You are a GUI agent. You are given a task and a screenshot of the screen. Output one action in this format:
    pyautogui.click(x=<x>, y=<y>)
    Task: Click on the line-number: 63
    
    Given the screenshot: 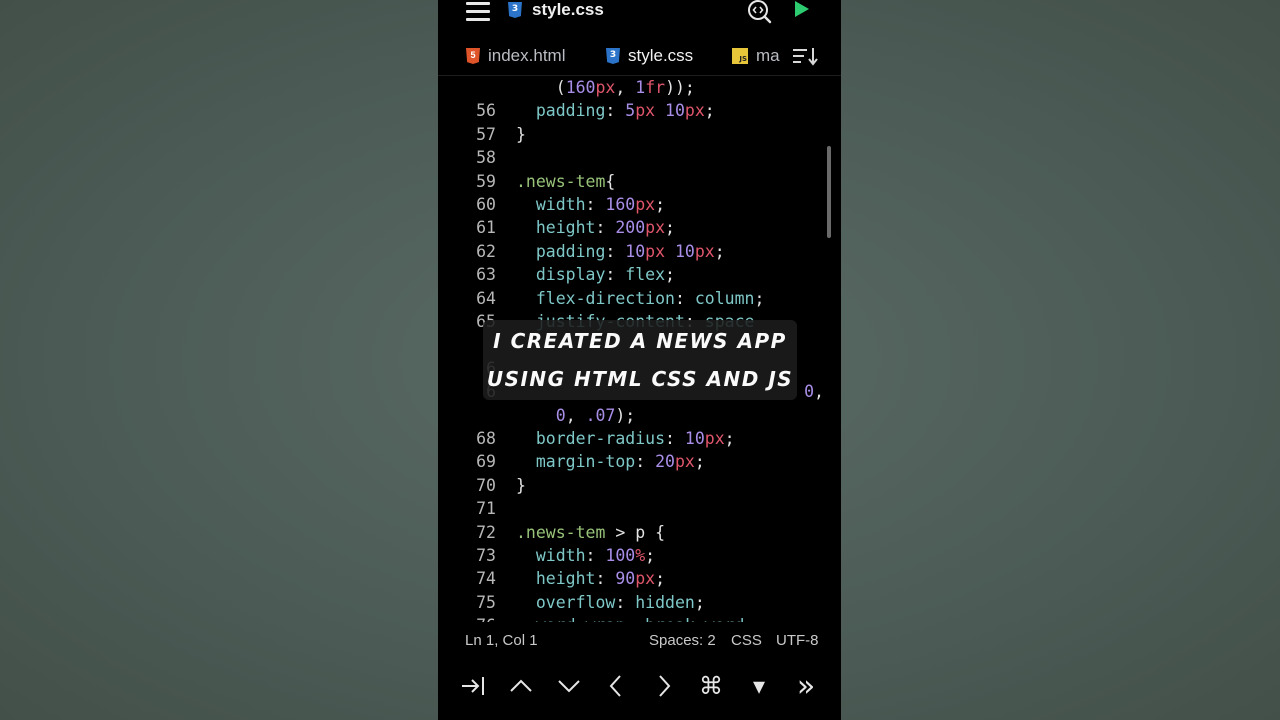 What is the action you would take?
    pyautogui.click(x=486, y=275)
    